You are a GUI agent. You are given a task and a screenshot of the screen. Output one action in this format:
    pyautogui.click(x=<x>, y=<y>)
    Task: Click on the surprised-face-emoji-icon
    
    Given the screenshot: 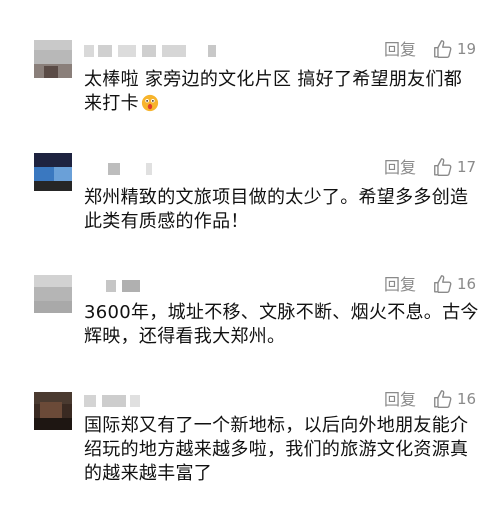 What is the action you would take?
    pyautogui.click(x=150, y=103)
    